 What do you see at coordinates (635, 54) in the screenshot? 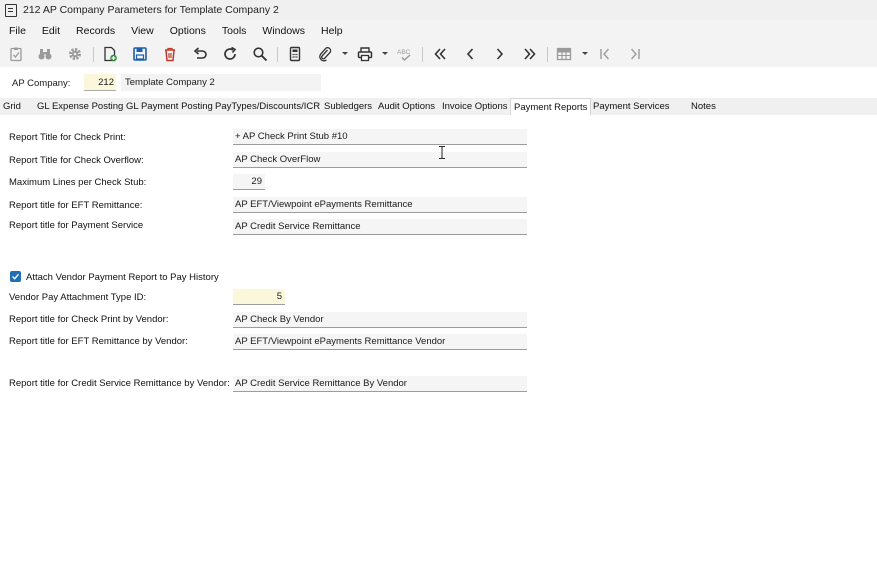
I see `last-page-icon` at bounding box center [635, 54].